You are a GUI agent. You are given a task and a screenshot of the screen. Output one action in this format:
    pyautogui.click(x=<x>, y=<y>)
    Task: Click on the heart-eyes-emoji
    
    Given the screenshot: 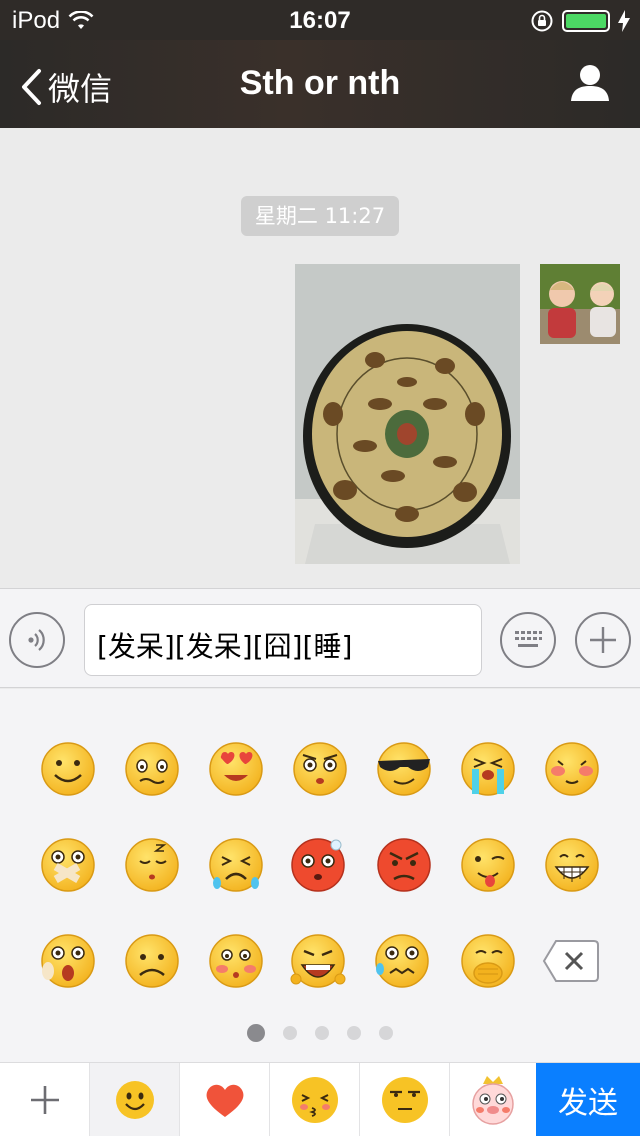 What is the action you would take?
    pyautogui.click(x=236, y=769)
    